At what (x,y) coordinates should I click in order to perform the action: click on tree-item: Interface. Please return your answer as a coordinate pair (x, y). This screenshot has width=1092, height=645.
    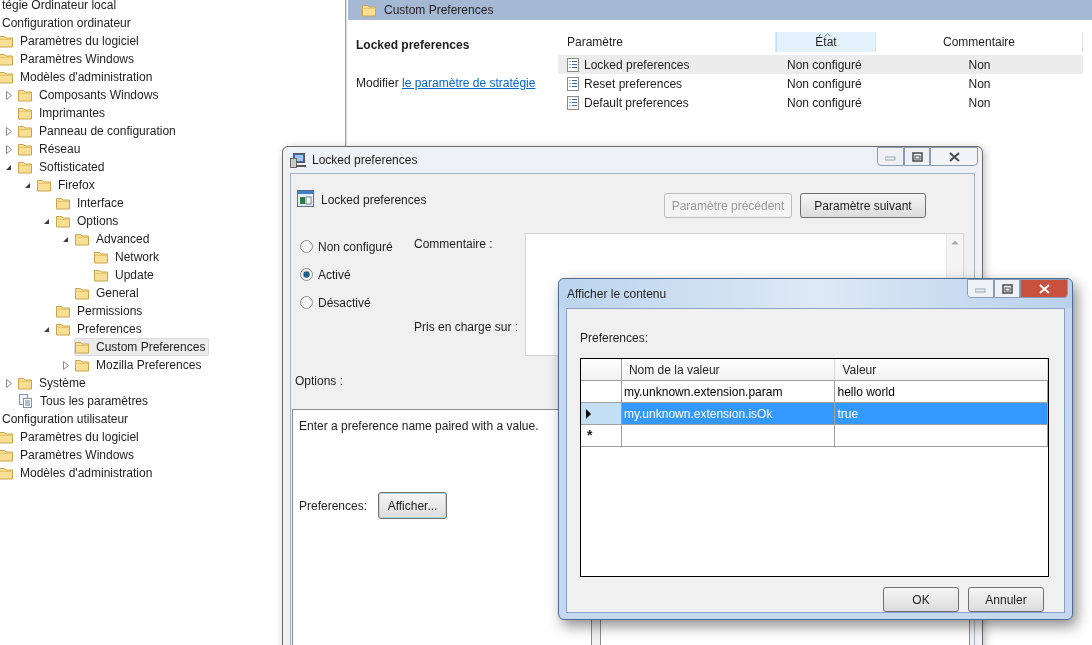
    Looking at the image, I should click on (91, 203).